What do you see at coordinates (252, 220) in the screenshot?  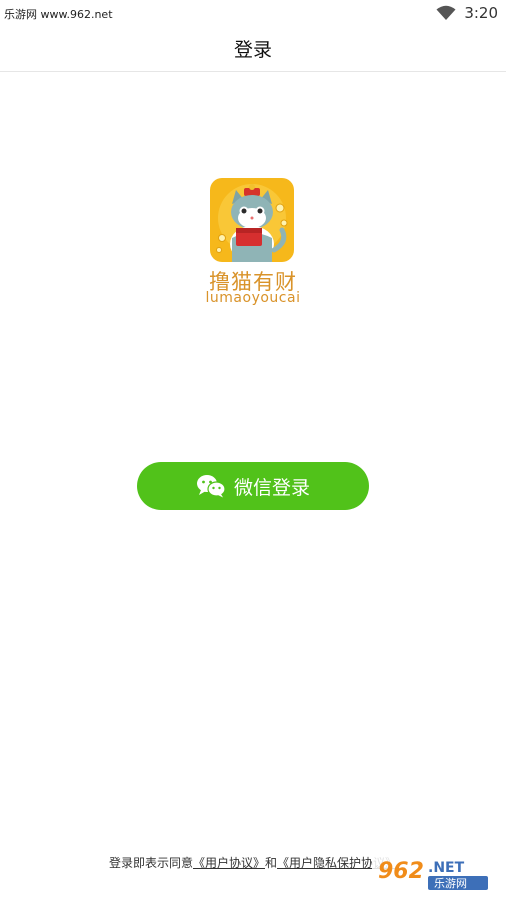 I see `app-logo` at bounding box center [252, 220].